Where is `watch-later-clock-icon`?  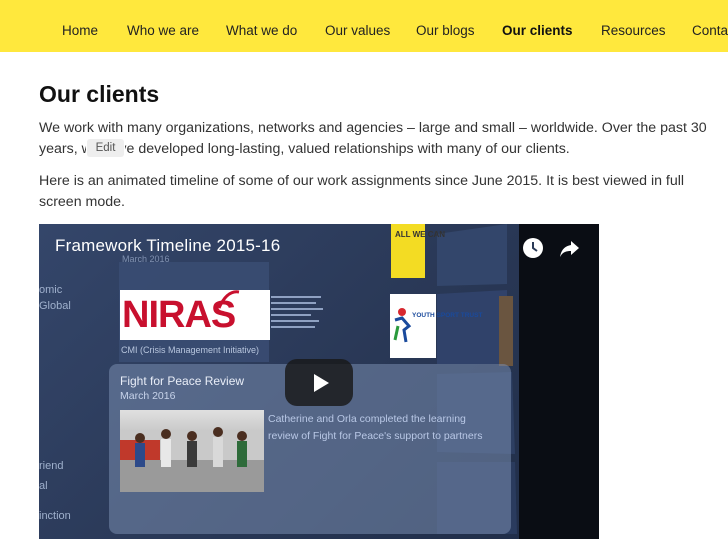 watch-later-clock-icon is located at coordinates (533, 248).